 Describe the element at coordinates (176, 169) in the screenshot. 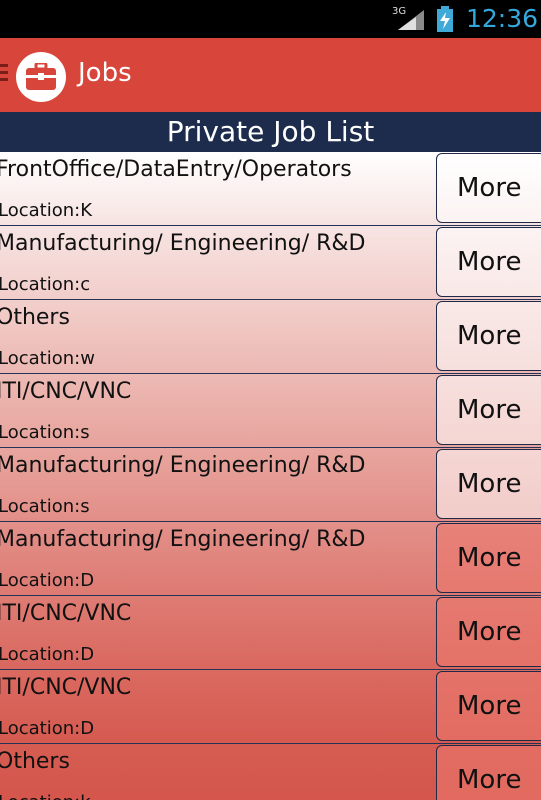

I see `job-category: FrontOffice/DataEntry/Operators` at that location.